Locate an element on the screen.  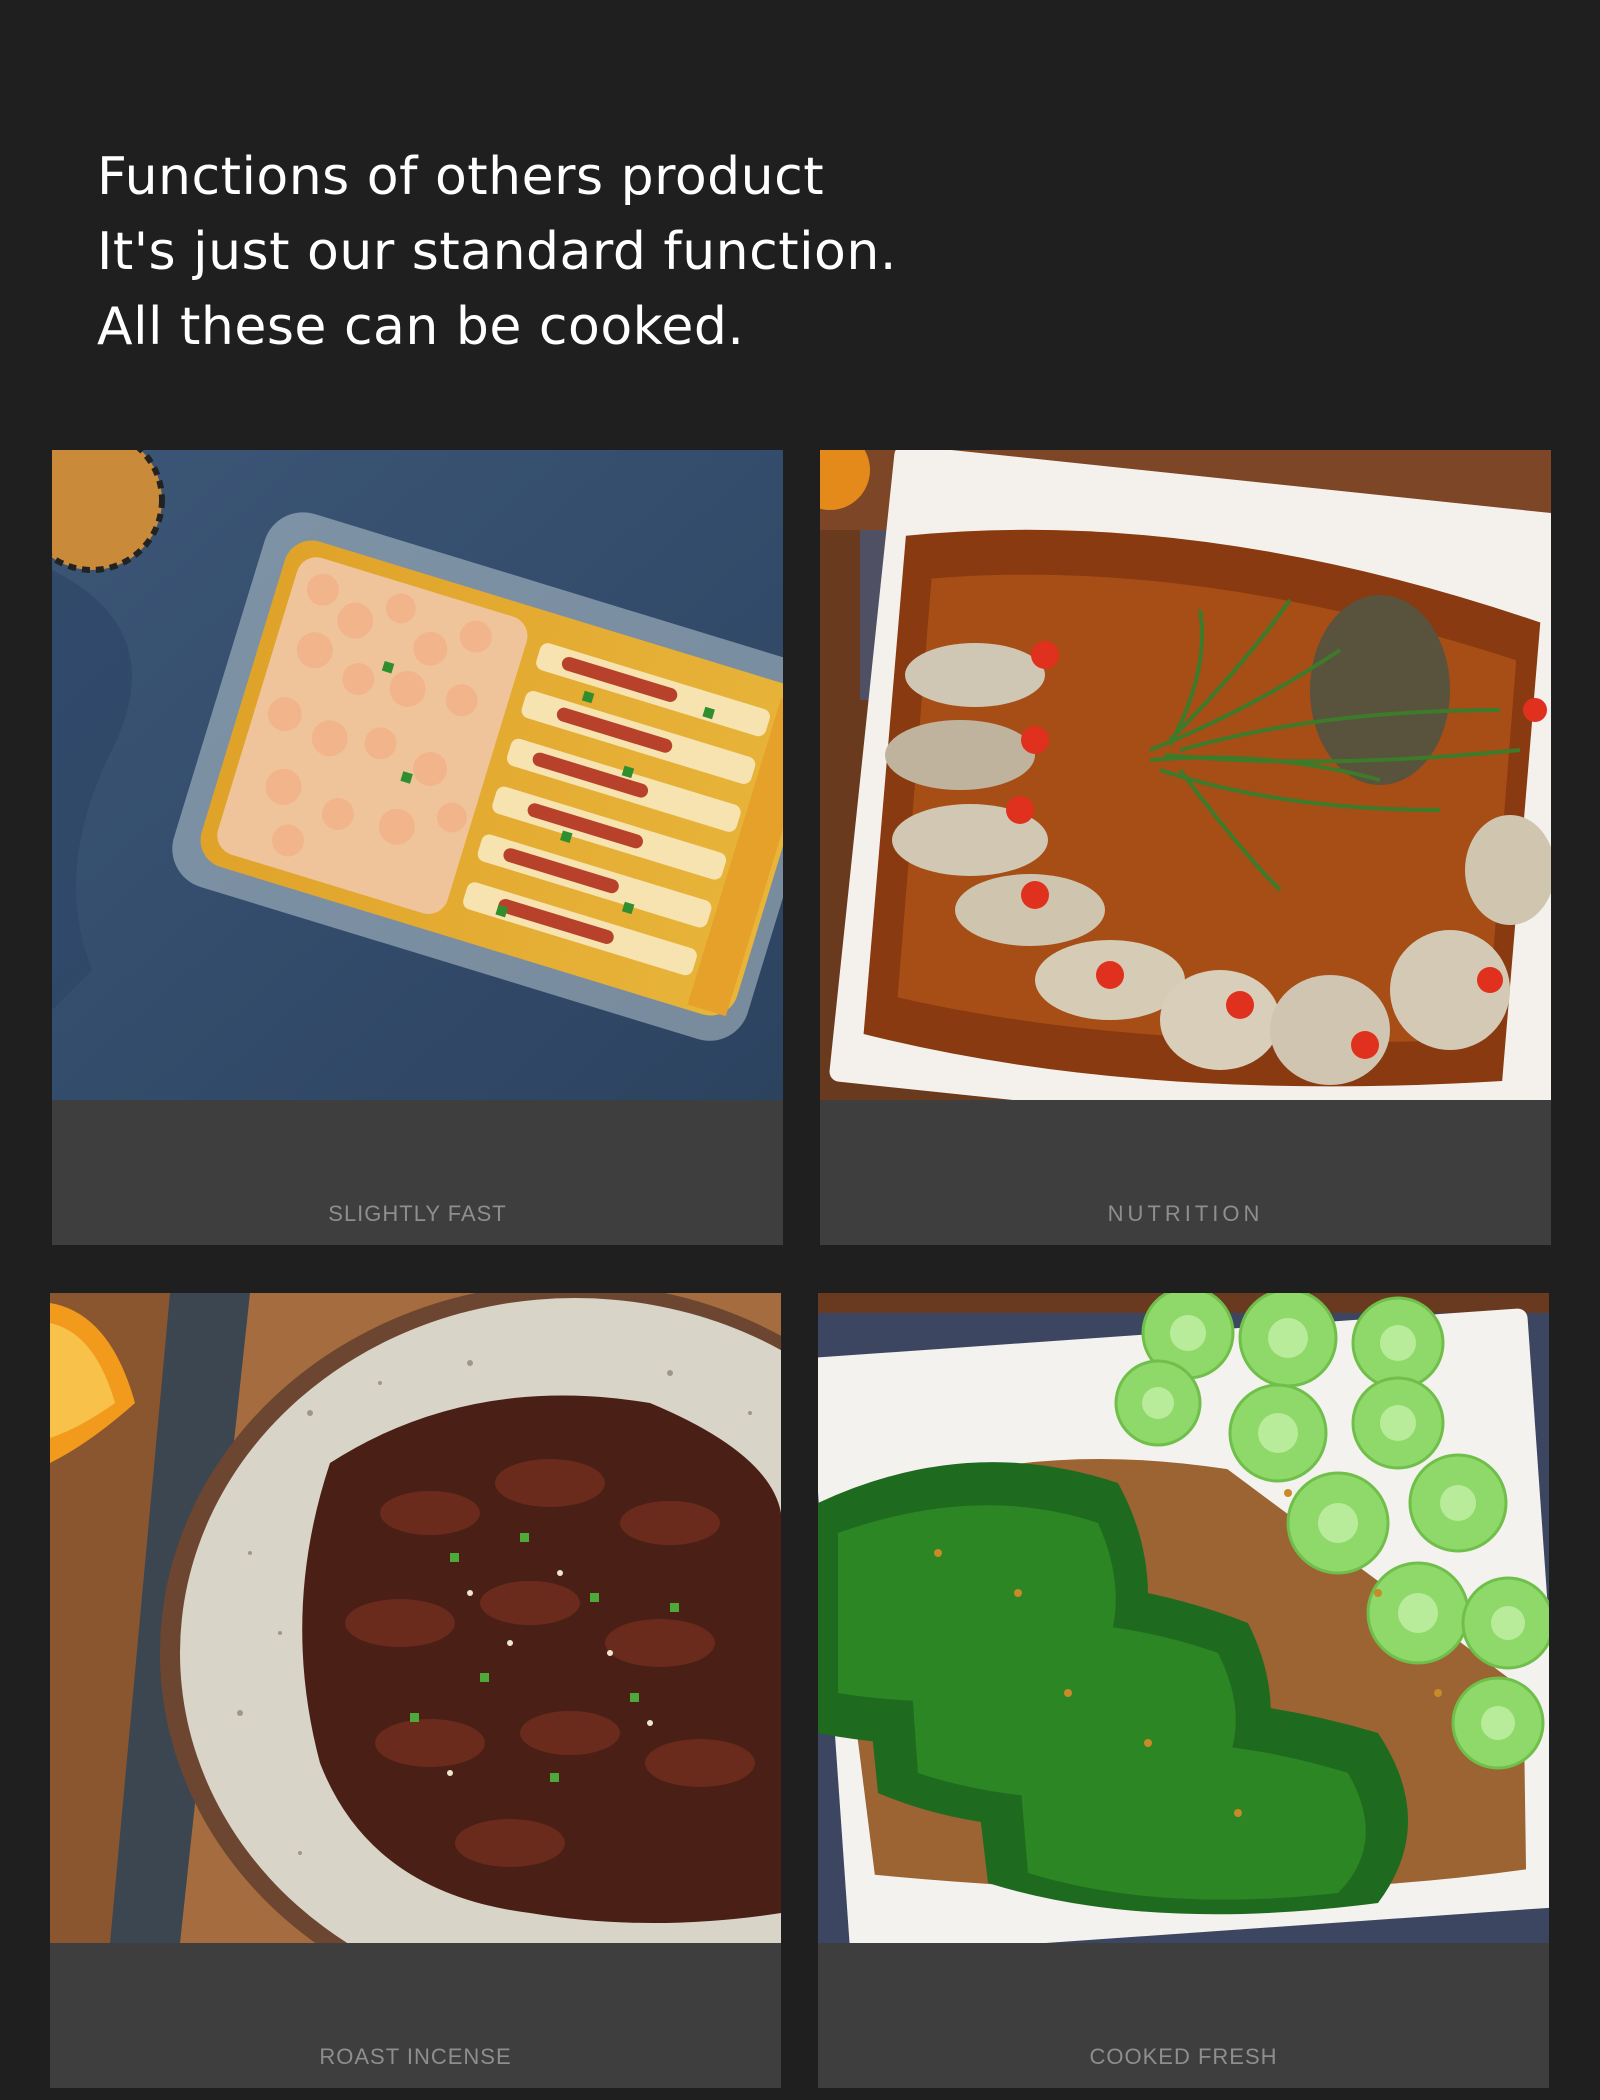
steamed-fish-photo is located at coordinates (1185, 775).